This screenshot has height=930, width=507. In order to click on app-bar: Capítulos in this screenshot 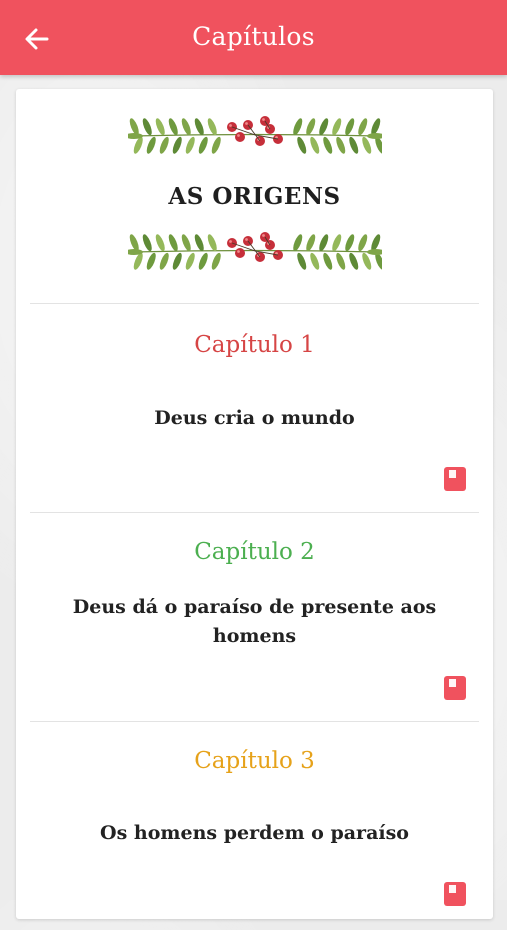, I will do `click(253, 37)`.